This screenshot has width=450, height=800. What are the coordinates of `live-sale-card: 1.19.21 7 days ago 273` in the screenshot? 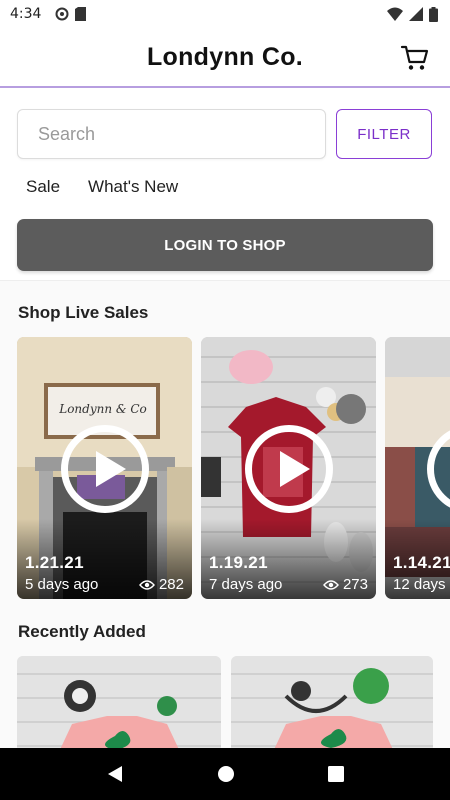 It's located at (288, 468).